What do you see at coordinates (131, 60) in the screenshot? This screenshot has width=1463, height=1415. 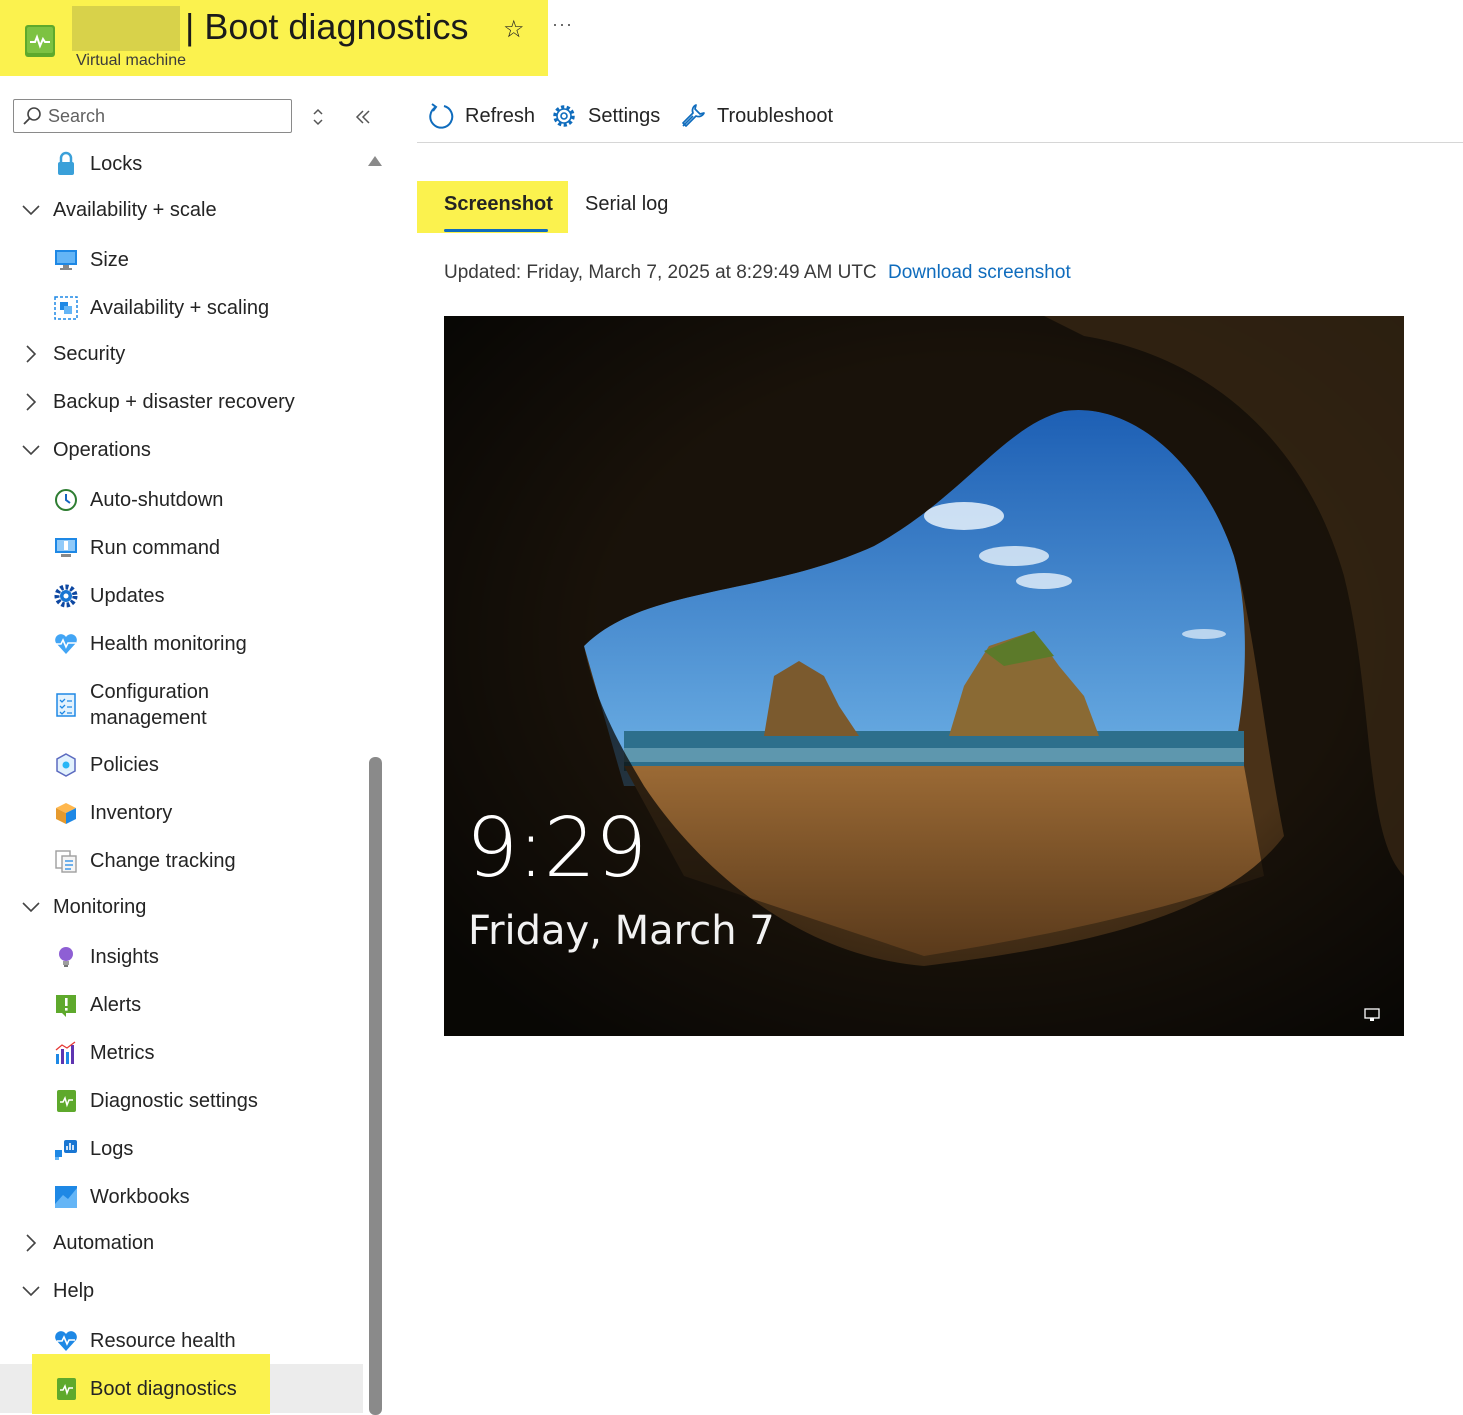 I see `page-subtitle: Virtual machine` at bounding box center [131, 60].